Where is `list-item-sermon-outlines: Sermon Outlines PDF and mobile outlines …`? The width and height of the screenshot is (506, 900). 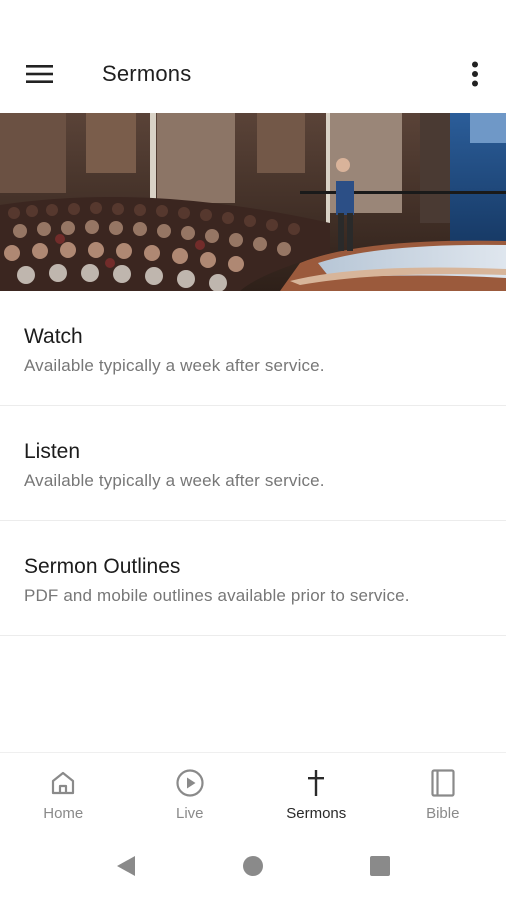
list-item-sermon-outlines: Sermon Outlines PDF and mobile outlines … is located at coordinates (253, 578).